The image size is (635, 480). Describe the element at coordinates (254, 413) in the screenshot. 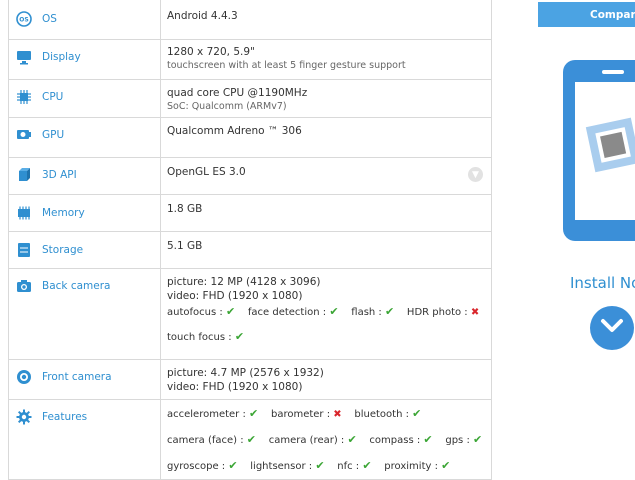

I see `accelerometer-check-icon: ✔` at that location.